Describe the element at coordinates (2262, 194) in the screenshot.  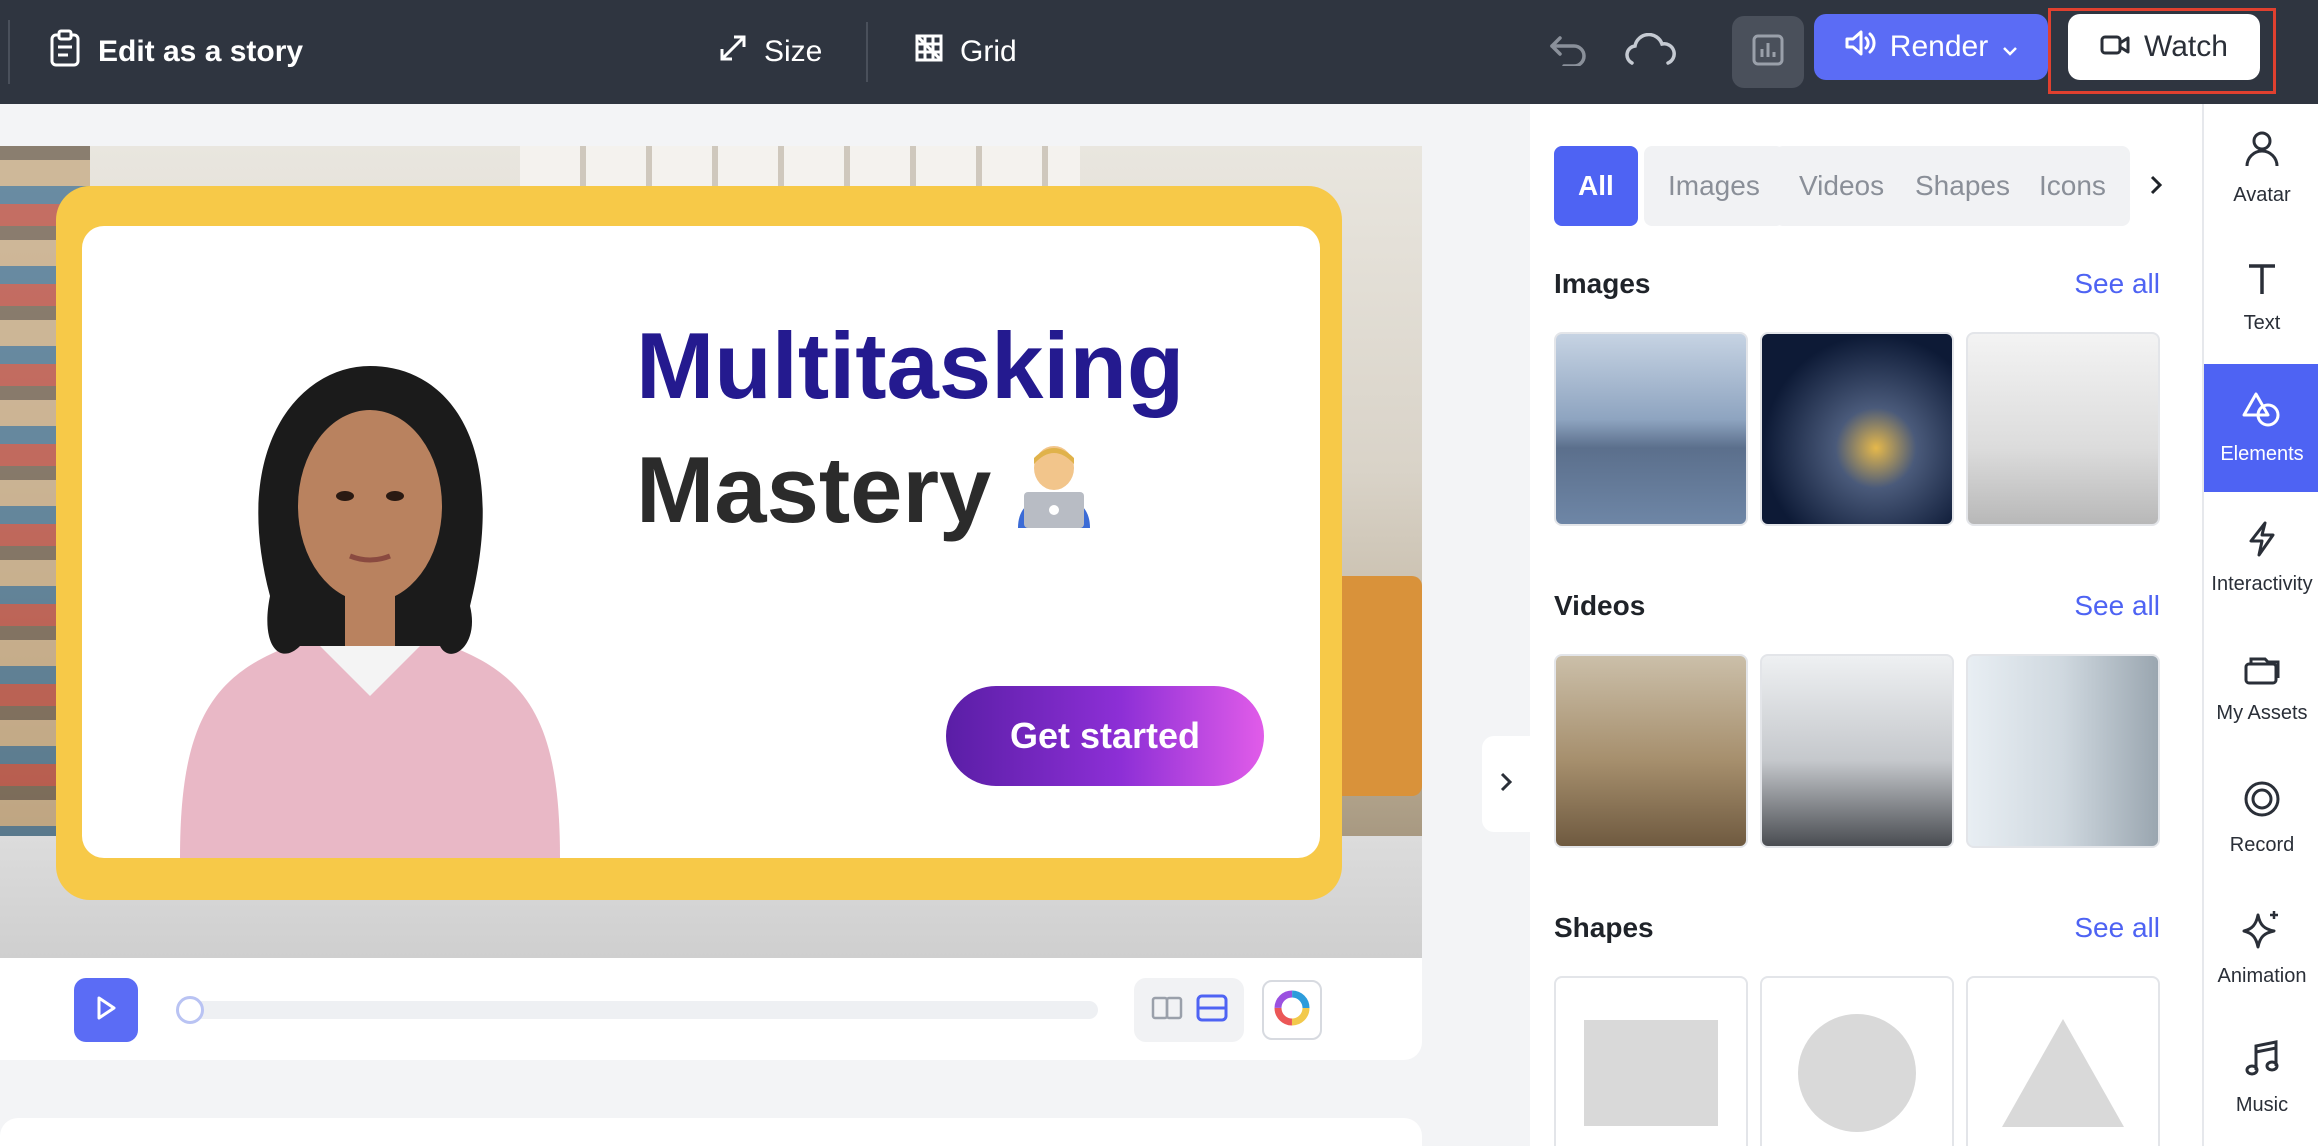
I see `rail-label-avatar: Avatar` at that location.